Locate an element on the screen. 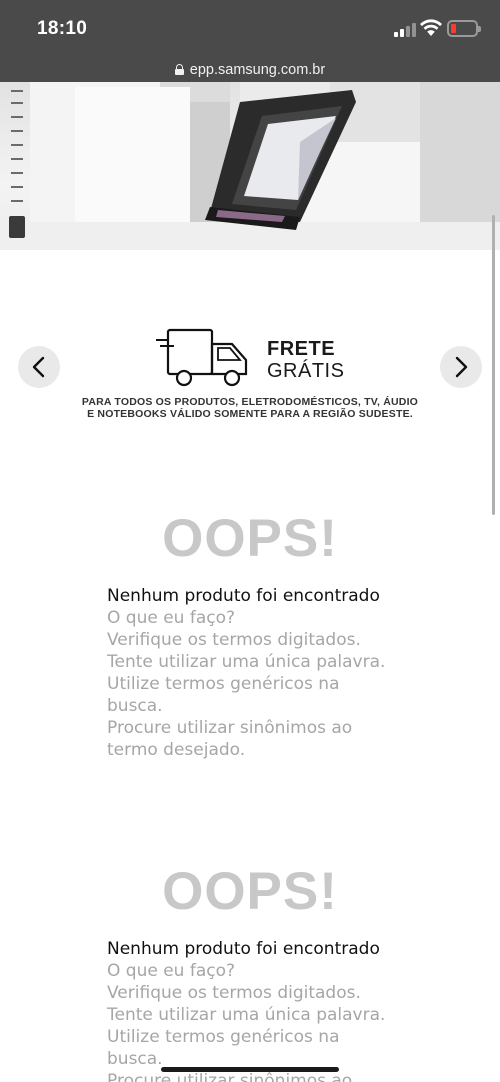 The height and width of the screenshot is (1082, 500). help-line: Procure utilizar sinônimos ao is located at coordinates (230, 728).